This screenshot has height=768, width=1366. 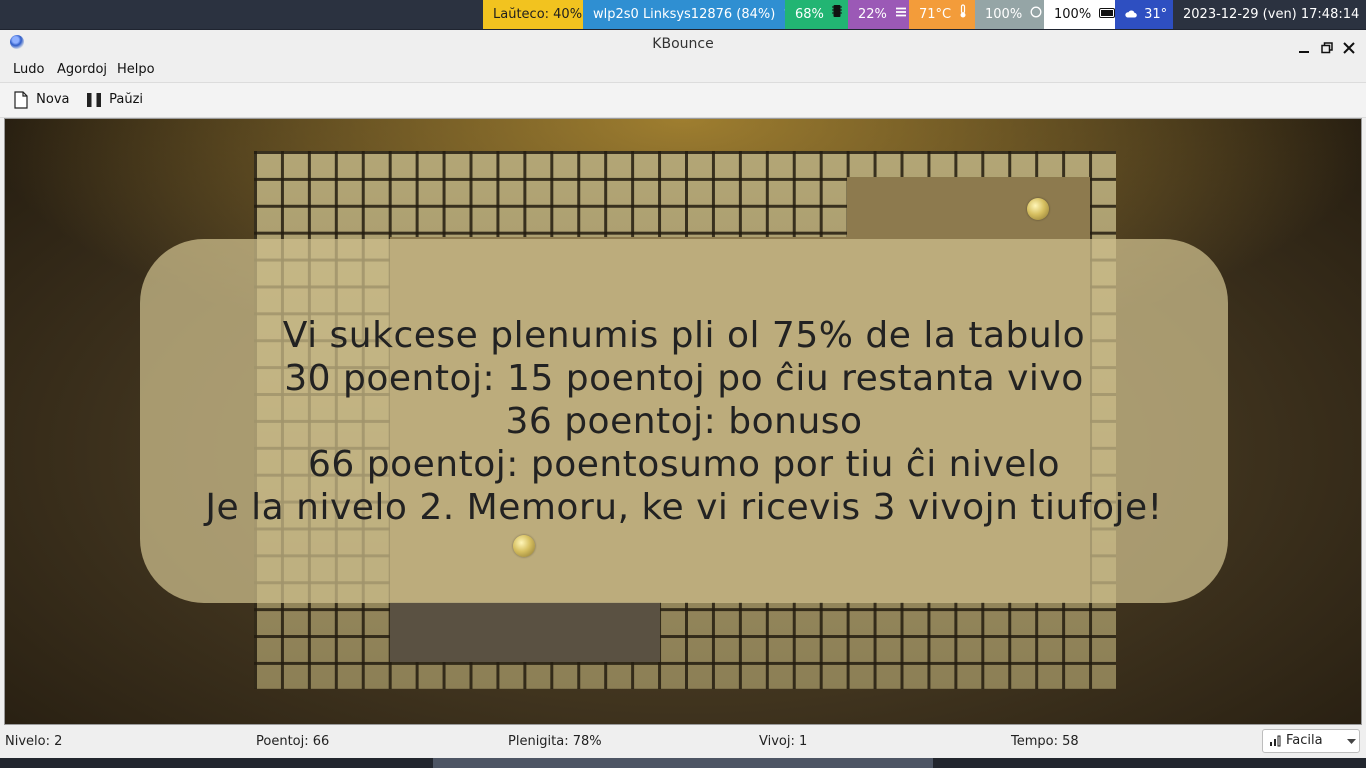 What do you see at coordinates (1275, 741) in the screenshot?
I see `difficulty-bars-icon` at bounding box center [1275, 741].